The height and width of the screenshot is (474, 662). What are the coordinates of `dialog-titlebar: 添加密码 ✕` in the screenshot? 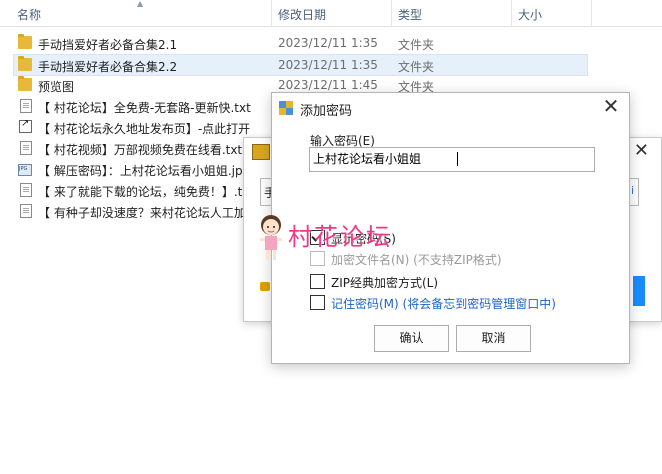 It's located at (450, 108).